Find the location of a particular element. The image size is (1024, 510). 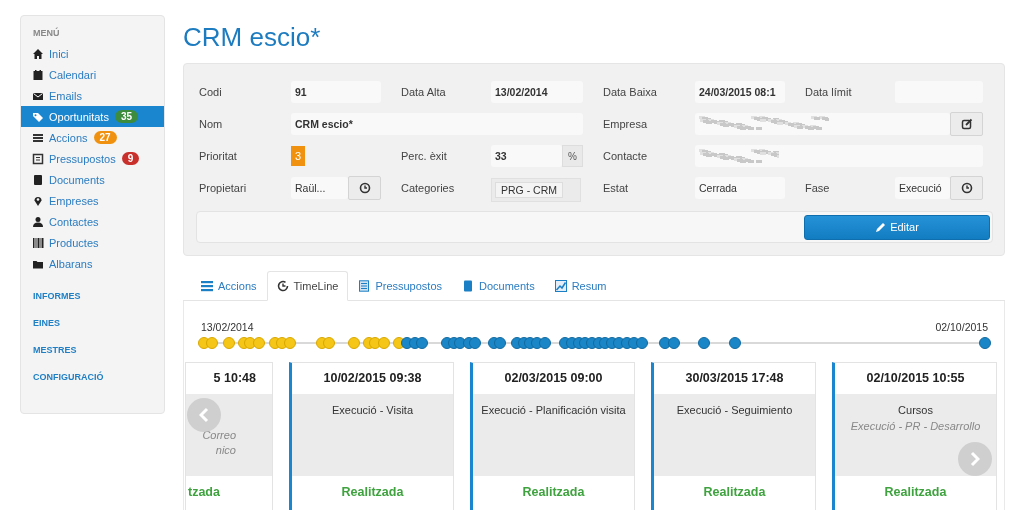

menu-item: Productes is located at coordinates (92, 242).